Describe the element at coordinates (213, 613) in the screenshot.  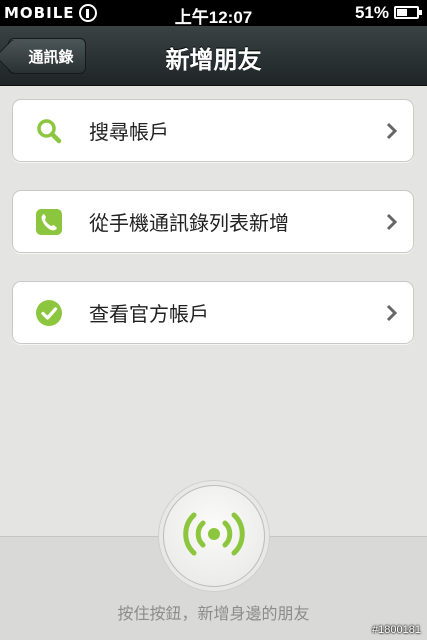
I see `hint-text: 按住按鈕，新增身邊的朋友` at that location.